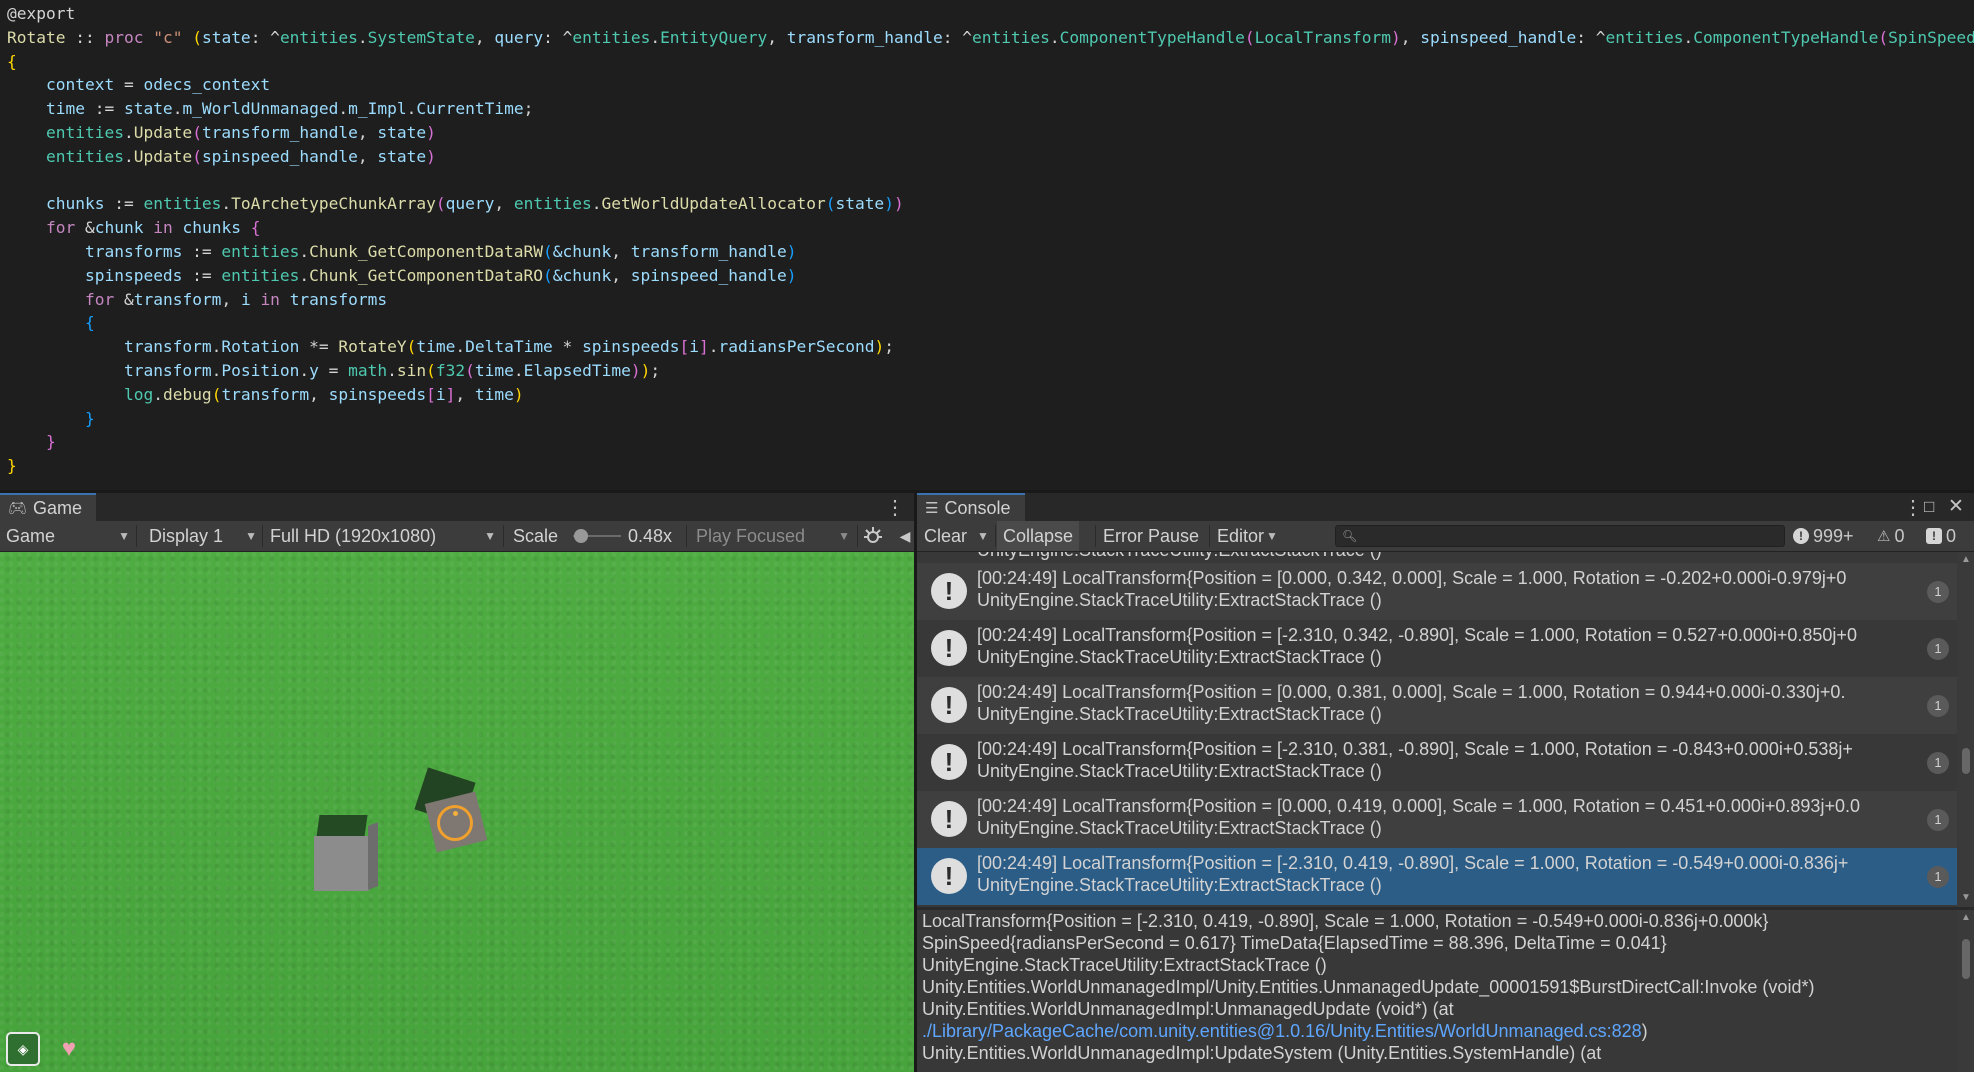 The height and width of the screenshot is (1072, 1974). What do you see at coordinates (1929, 507) in the screenshot?
I see `maximize-icon: □` at bounding box center [1929, 507].